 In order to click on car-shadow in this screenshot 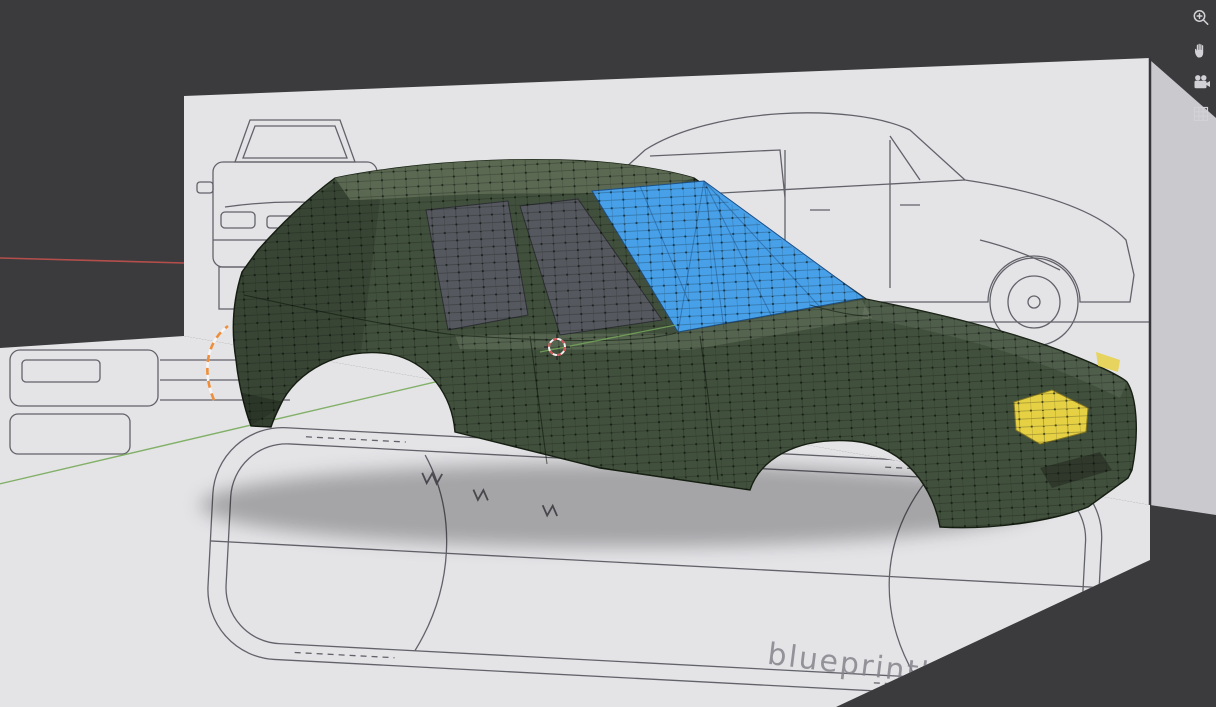, I will do `click(620, 505)`.